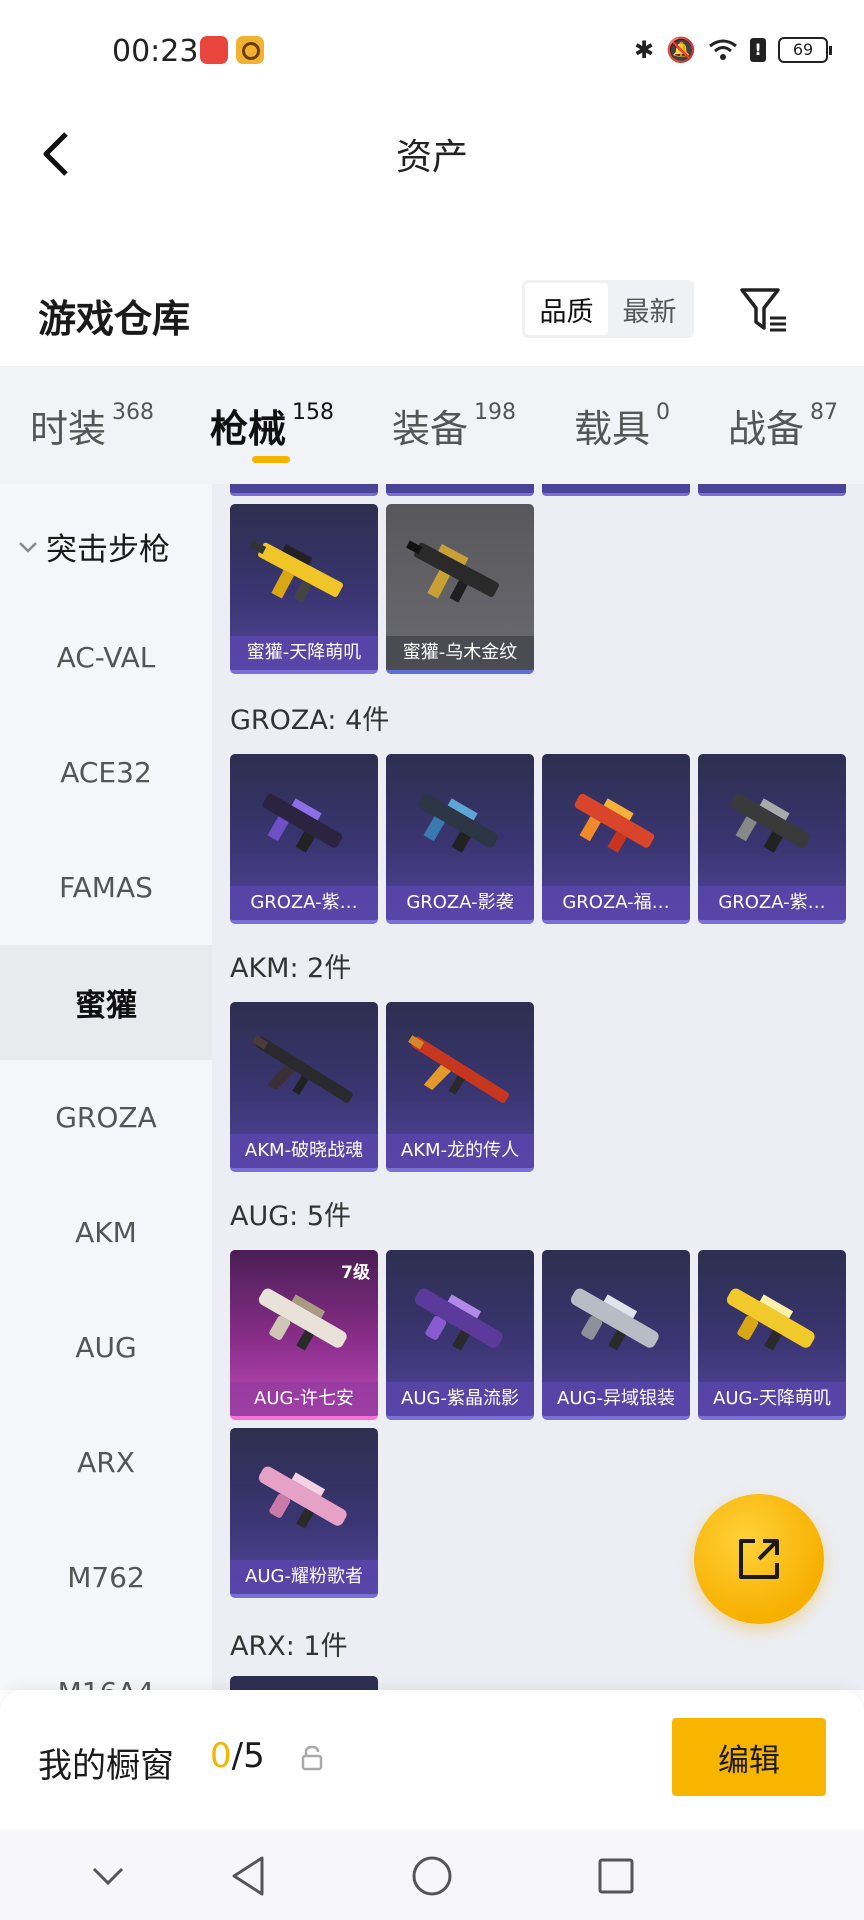 This screenshot has width=864, height=1920. What do you see at coordinates (310, 720) in the screenshot?
I see `section-label-groza: GROZA: 4件` at bounding box center [310, 720].